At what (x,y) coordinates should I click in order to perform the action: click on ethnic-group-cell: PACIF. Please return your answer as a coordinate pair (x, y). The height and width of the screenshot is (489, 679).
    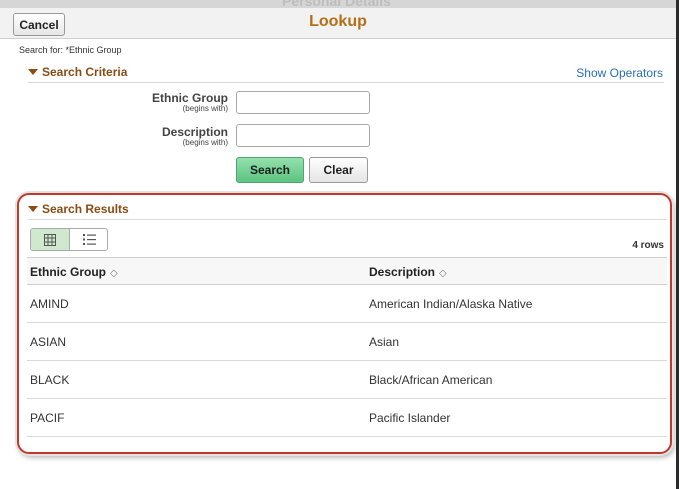
    Looking at the image, I should click on (47, 418).